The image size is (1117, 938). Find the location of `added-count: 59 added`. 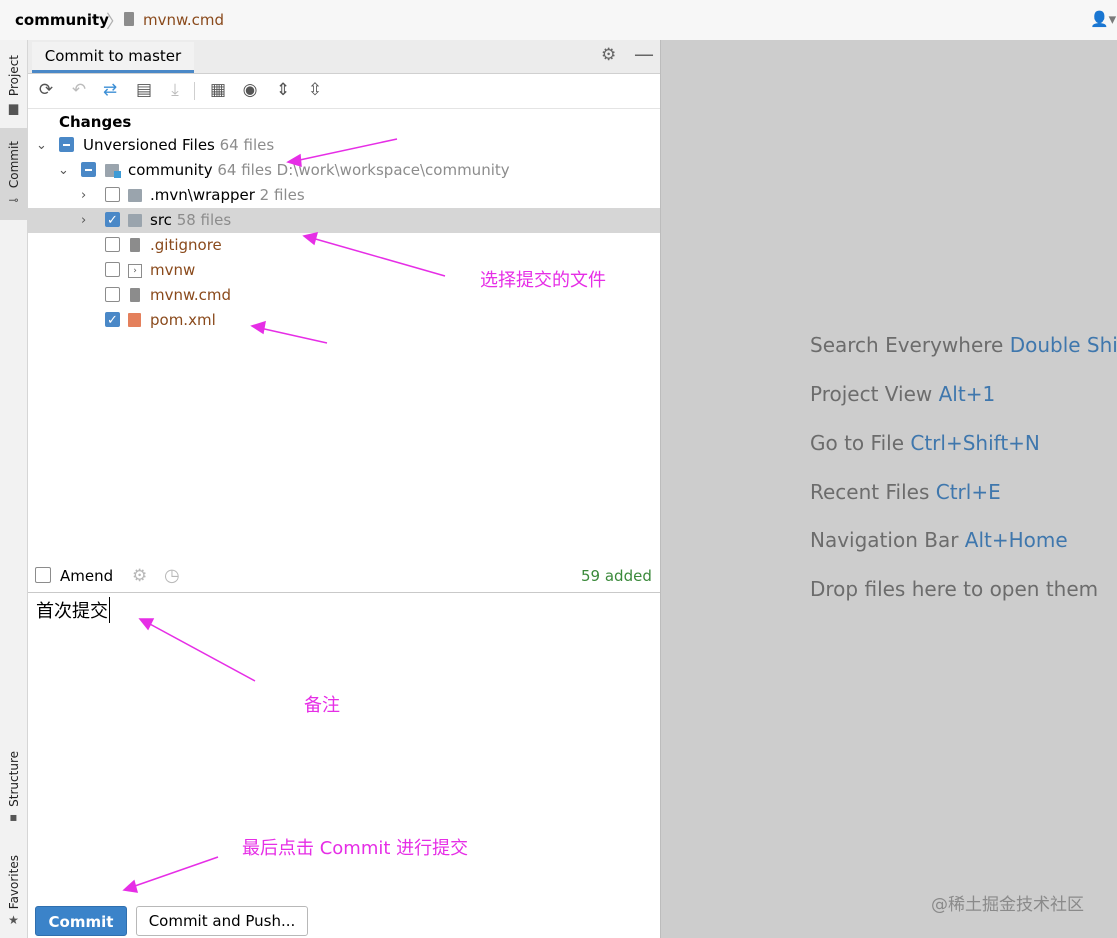

added-count: 59 added is located at coordinates (616, 576).